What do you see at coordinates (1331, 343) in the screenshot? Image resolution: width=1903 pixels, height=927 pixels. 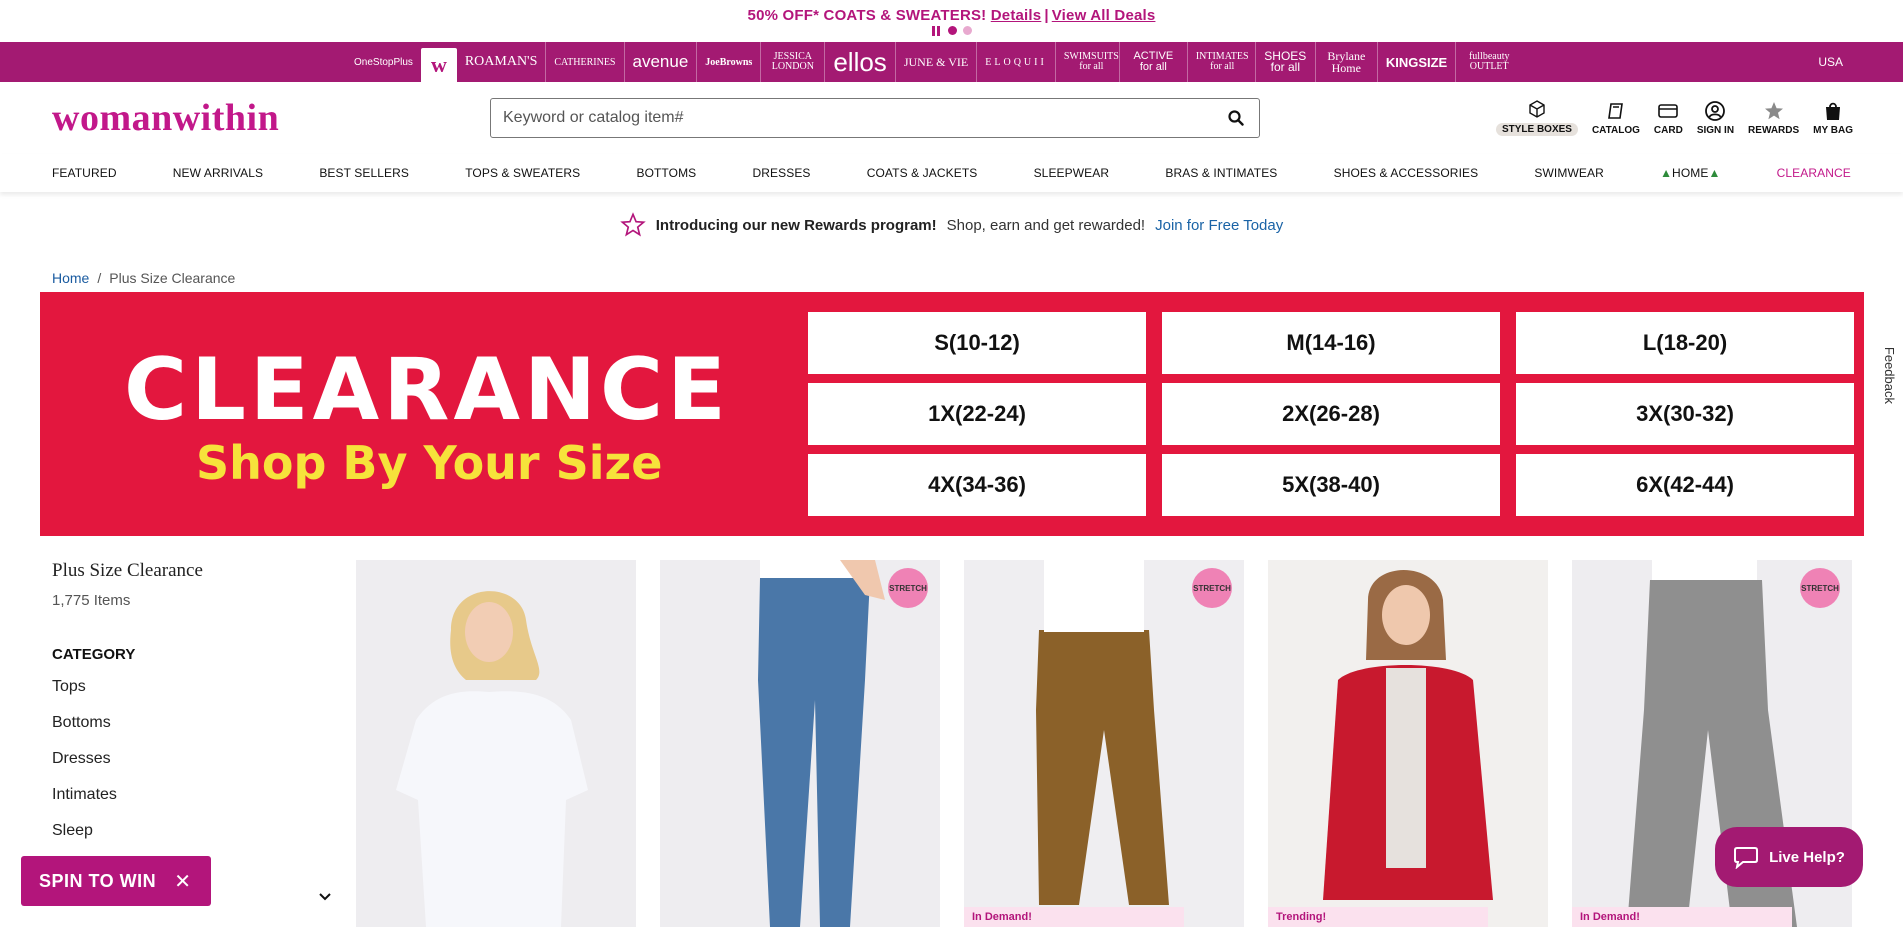 I see `size-button-m: M(14-16)` at bounding box center [1331, 343].